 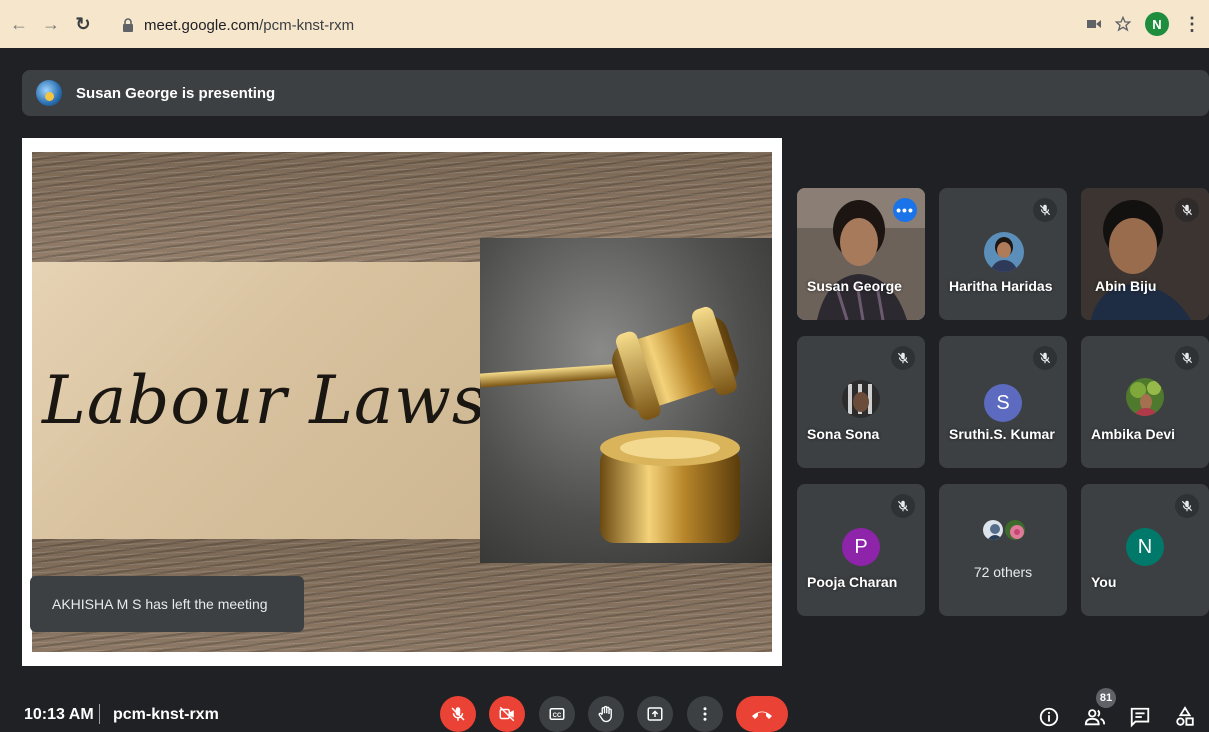 What do you see at coordinates (51, 24) in the screenshot?
I see `forward-icon: →` at bounding box center [51, 24].